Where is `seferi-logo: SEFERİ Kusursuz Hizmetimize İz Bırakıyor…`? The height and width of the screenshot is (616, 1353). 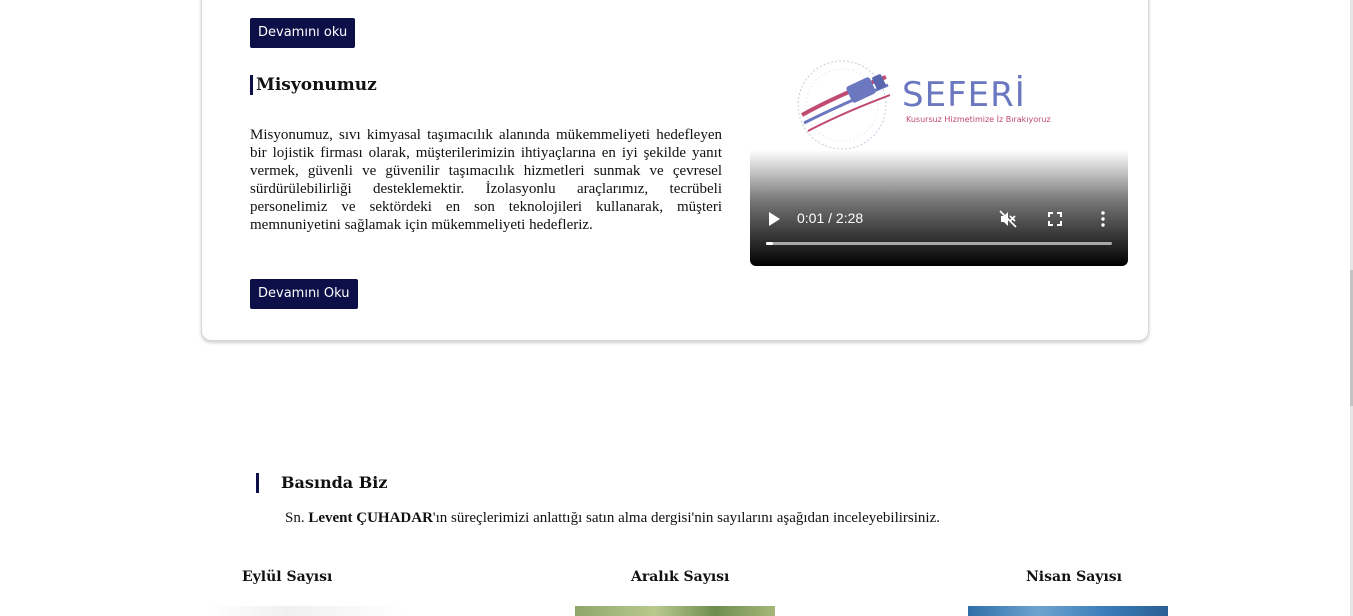
seferi-logo: SEFERİ Kusursuz Hizmetimize İz Bırakıyor… is located at coordinates (945, 105).